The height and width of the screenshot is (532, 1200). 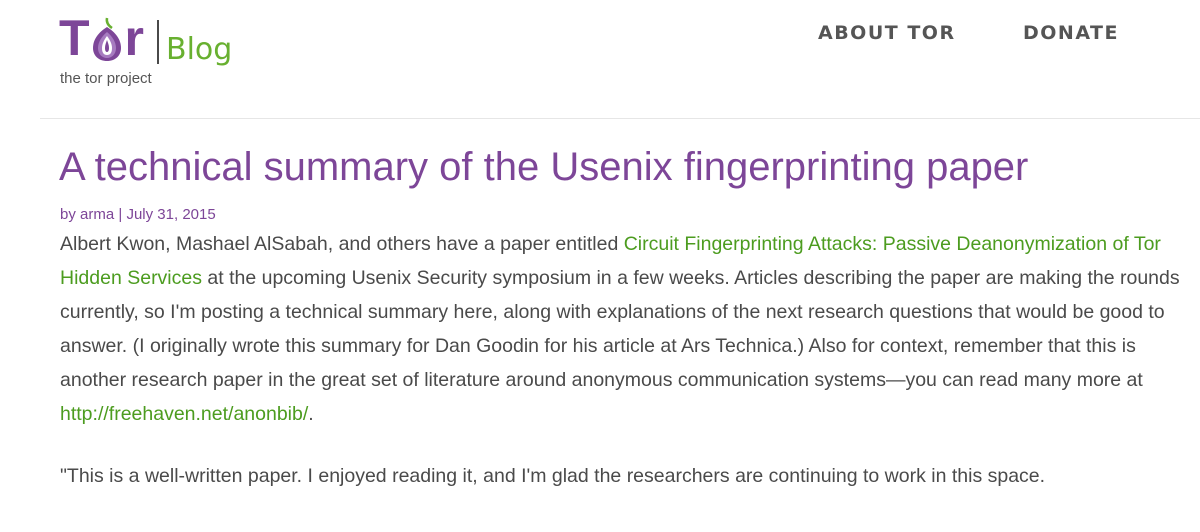 I want to click on meta-by: by, so click(x=68, y=214).